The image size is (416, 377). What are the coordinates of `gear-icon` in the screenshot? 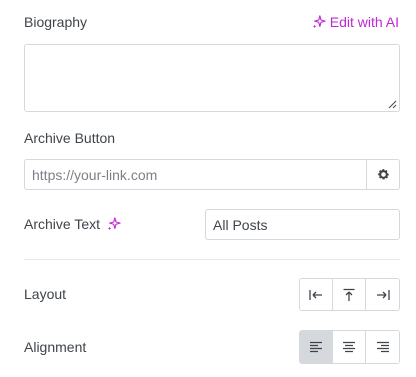 It's located at (383, 174).